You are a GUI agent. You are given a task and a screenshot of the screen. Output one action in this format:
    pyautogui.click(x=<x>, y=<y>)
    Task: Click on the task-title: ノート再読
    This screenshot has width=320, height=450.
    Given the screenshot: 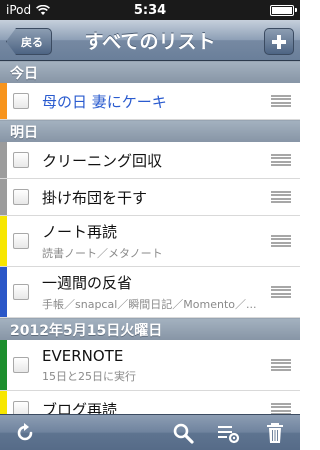 What is the action you would take?
    pyautogui.click(x=80, y=232)
    